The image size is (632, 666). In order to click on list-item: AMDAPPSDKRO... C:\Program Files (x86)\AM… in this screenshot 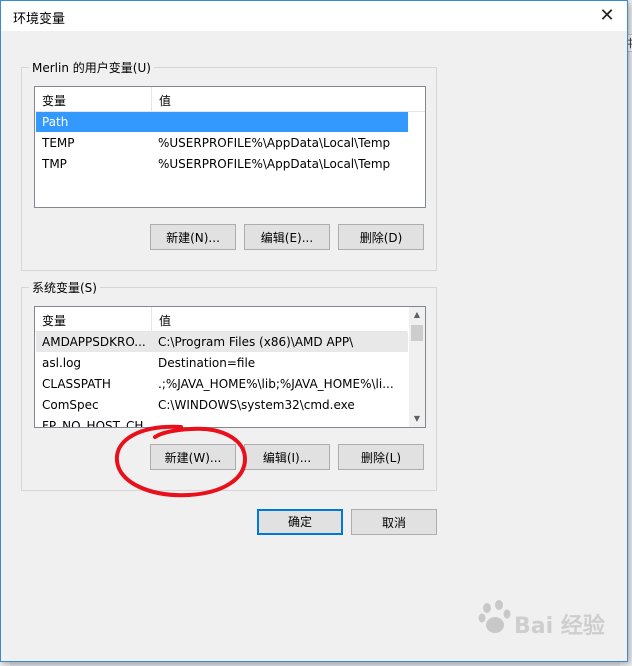, I will do `click(222, 342)`.